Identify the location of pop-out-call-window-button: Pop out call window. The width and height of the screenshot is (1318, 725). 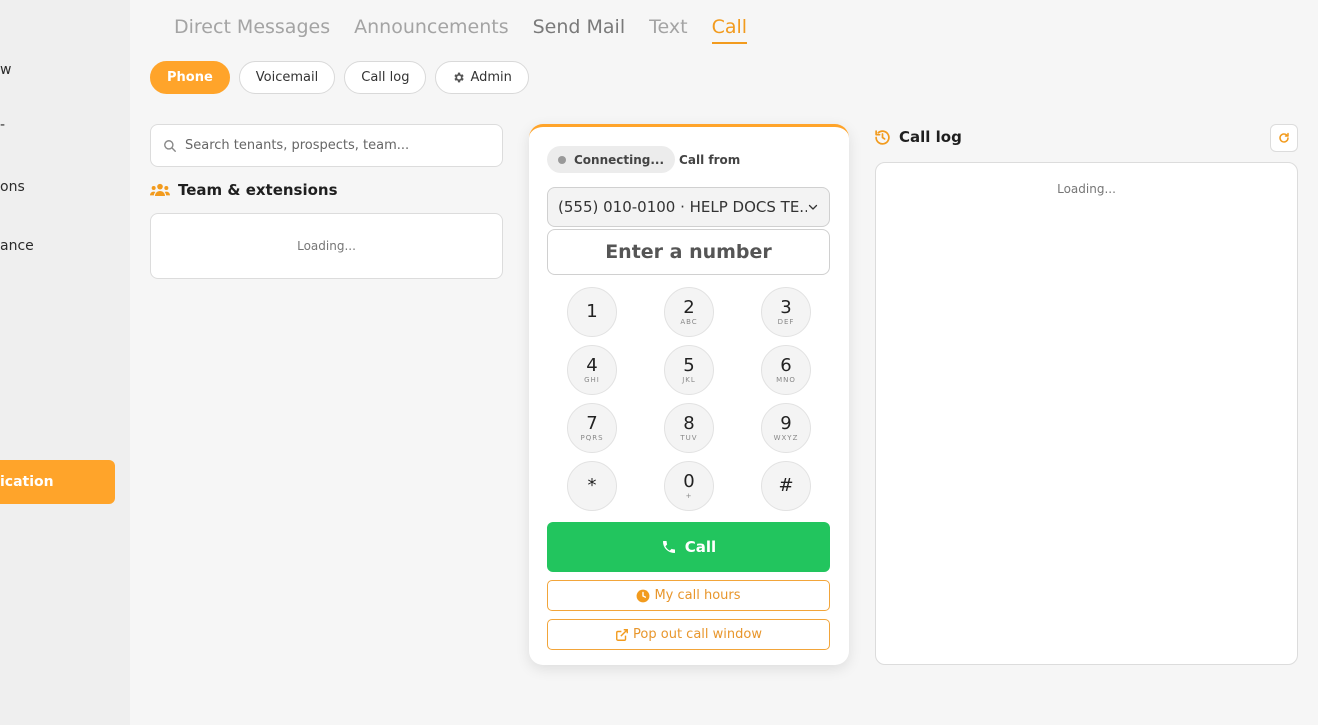
(688, 634).